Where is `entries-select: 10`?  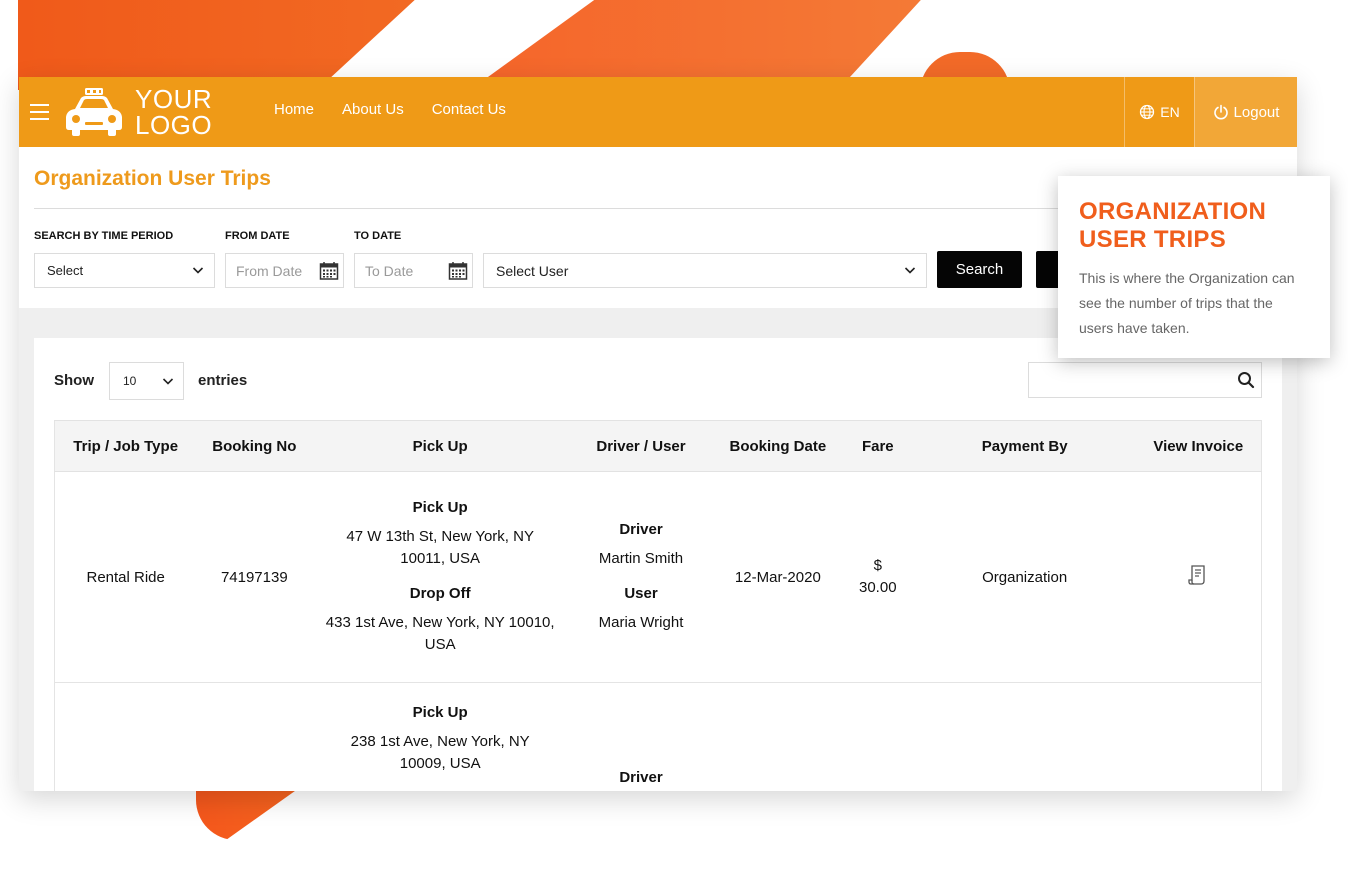
entries-select: 10 is located at coordinates (146, 381).